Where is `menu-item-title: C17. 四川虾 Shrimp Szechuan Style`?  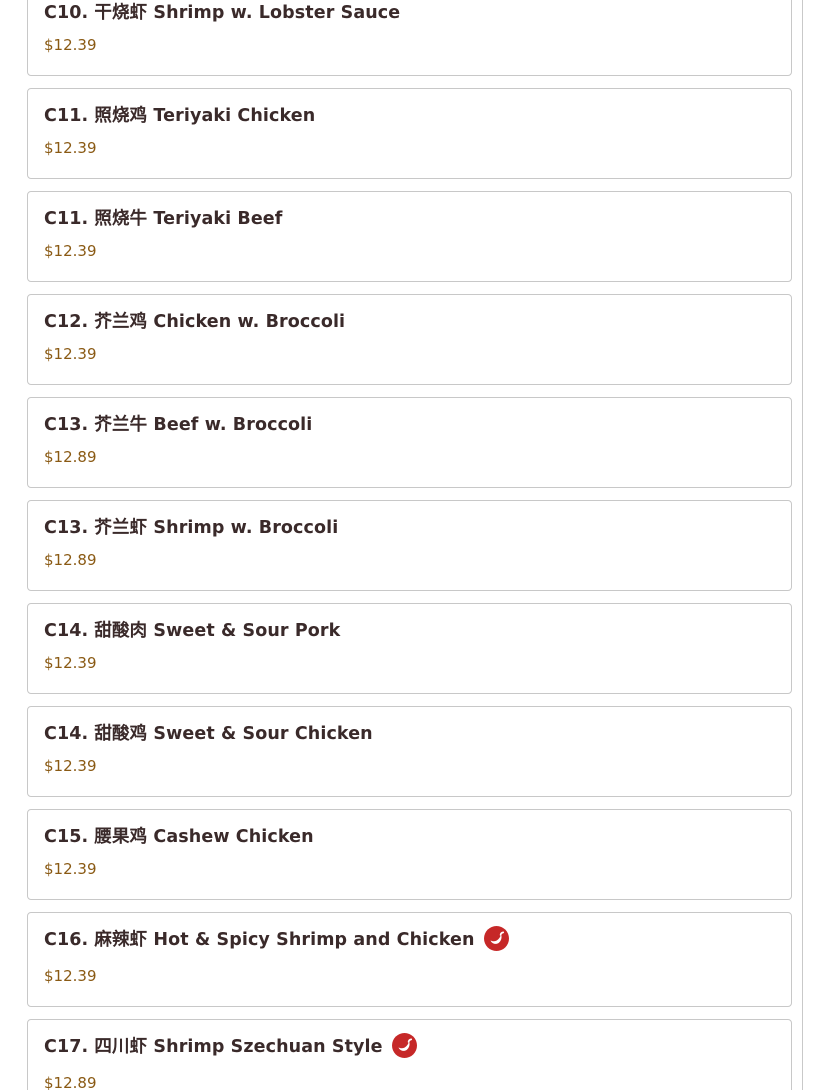 menu-item-title: C17. 四川虾 Shrimp Szechuan Style is located at coordinates (230, 1045).